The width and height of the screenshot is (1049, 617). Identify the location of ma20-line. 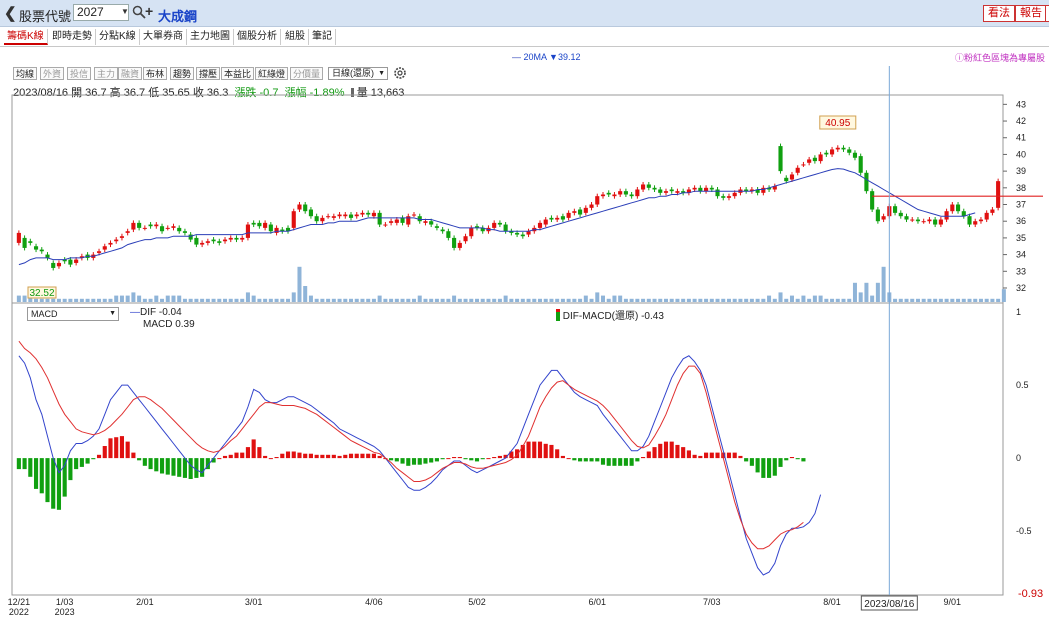
(497, 217).